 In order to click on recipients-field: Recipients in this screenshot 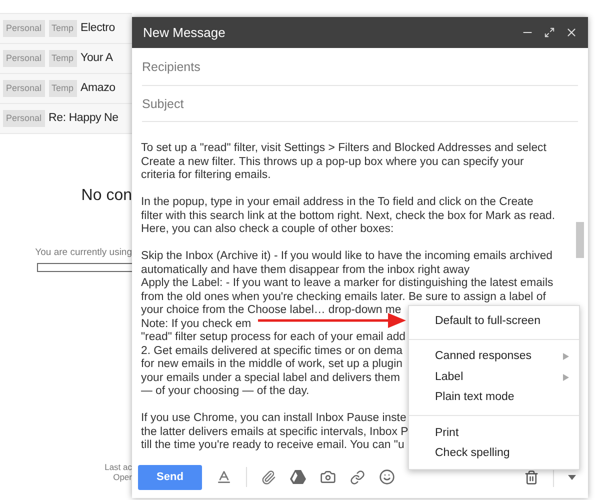, I will do `click(360, 67)`.